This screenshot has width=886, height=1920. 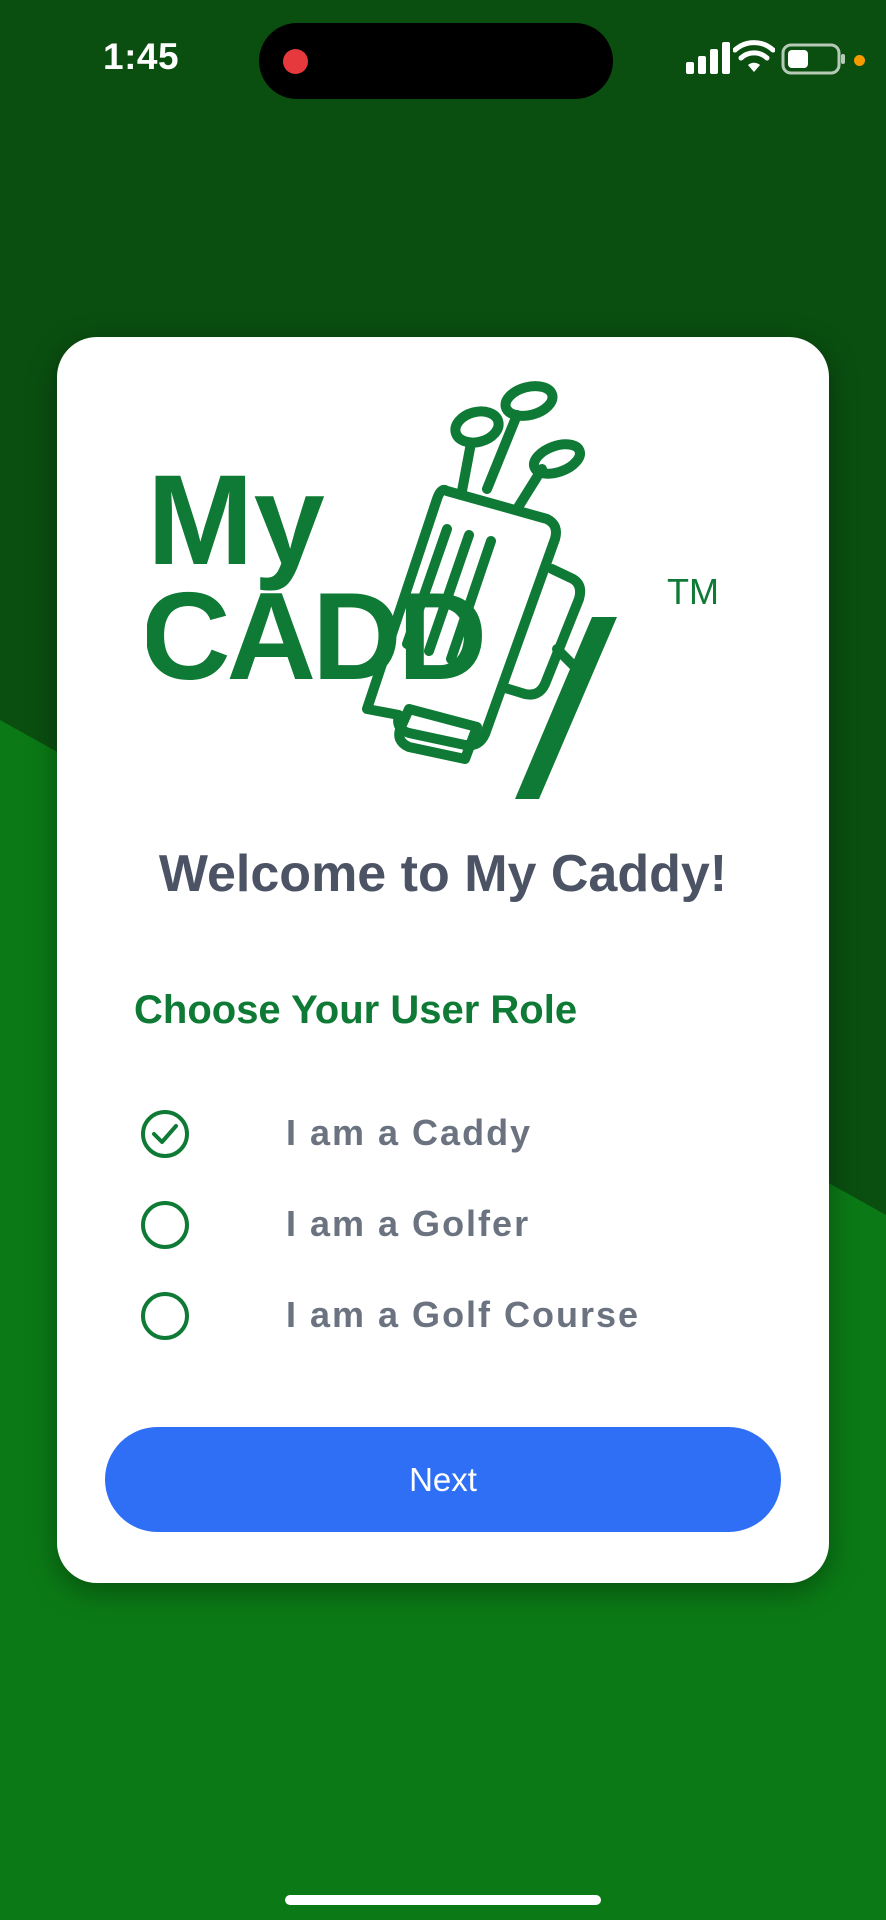 I want to click on home-indicator, so click(x=443, y=1900).